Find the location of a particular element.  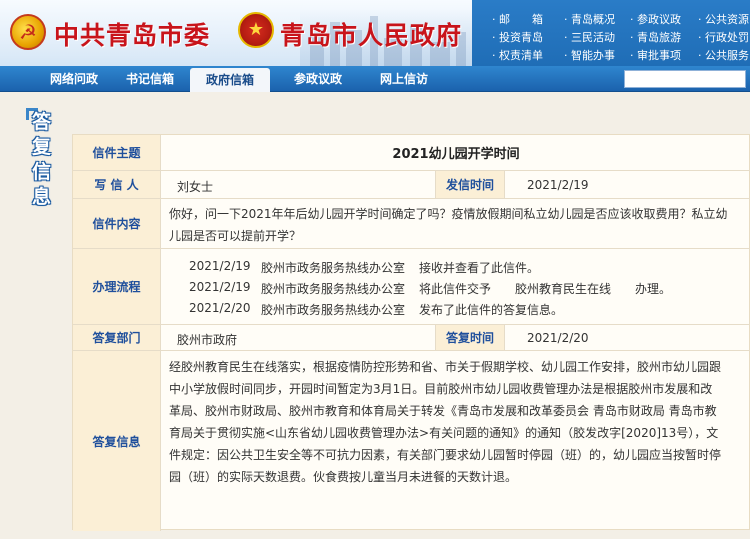

quick-link-three-min: · 三民活动 is located at coordinates (589, 37).